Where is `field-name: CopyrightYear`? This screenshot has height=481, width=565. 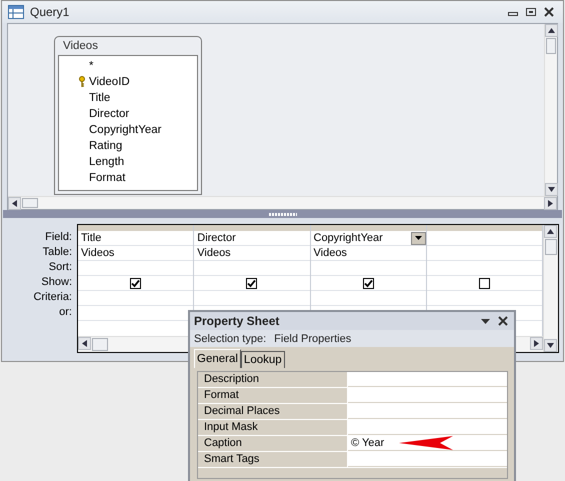
field-name: CopyrightYear is located at coordinates (125, 130).